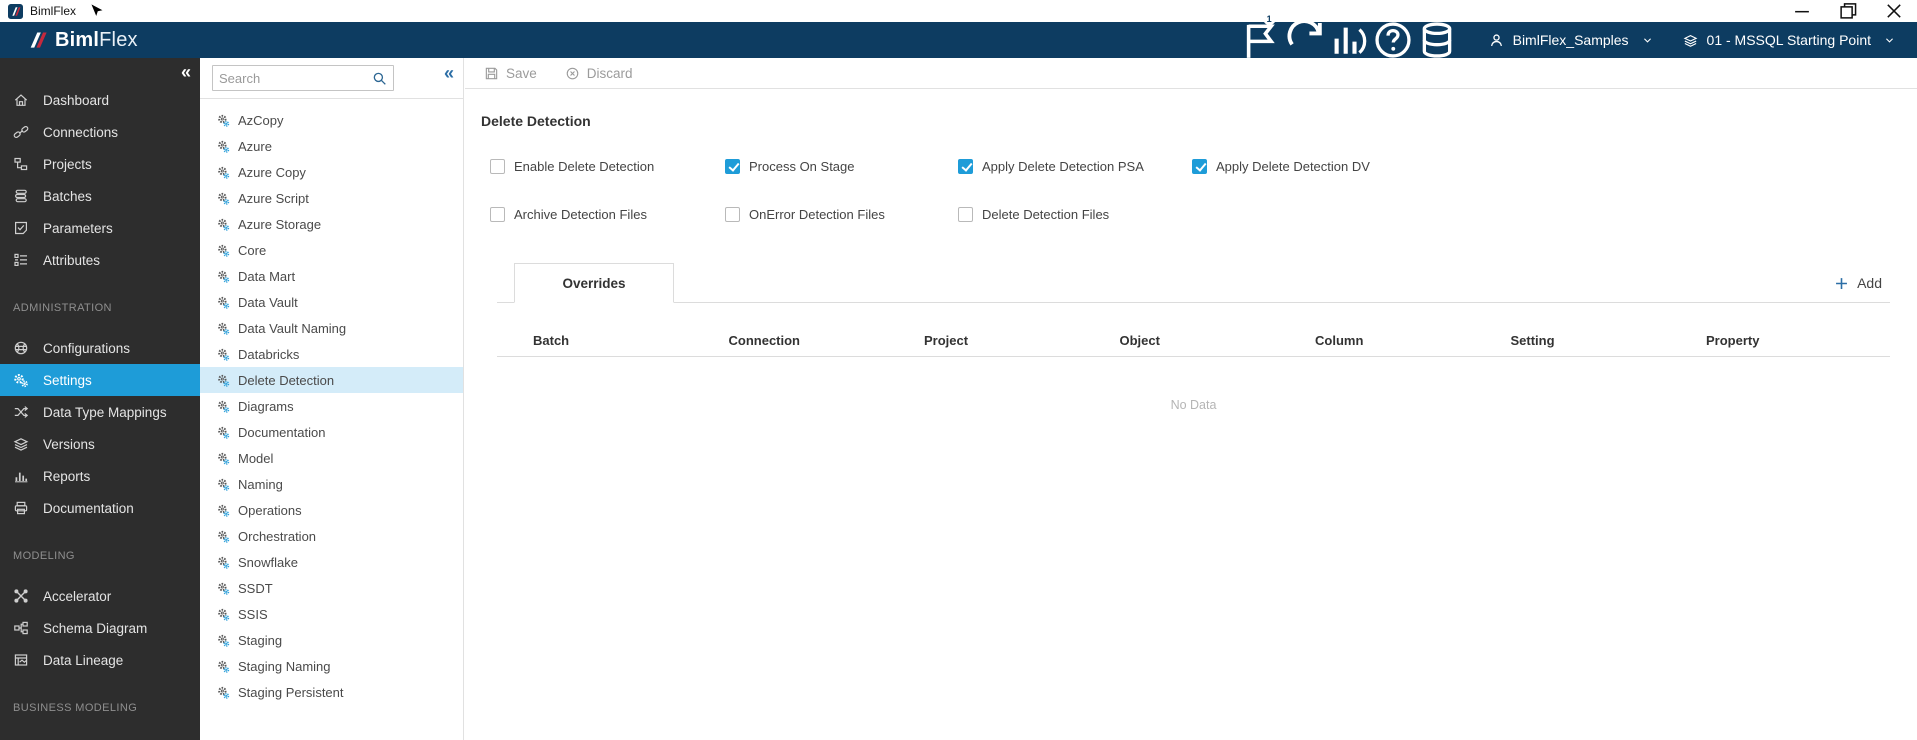 This screenshot has width=1917, height=740. Describe the element at coordinates (572, 166) in the screenshot. I see `checkbox-enable-delete-detection: Enable Delete Detection` at that location.